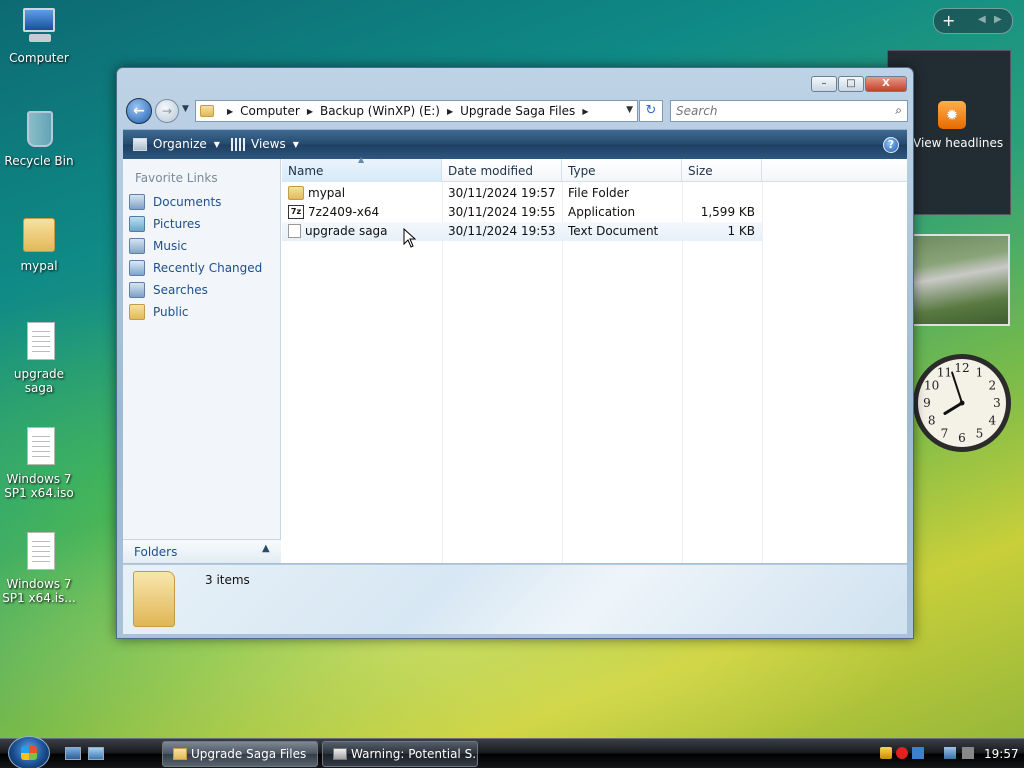  I want to click on recycle-bin-icon, so click(39, 129).